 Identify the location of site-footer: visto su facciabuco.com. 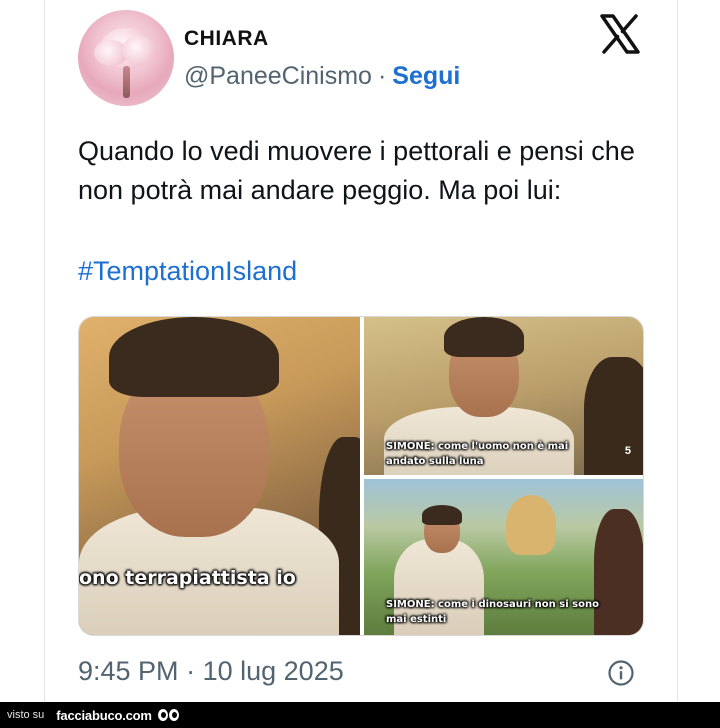
(360, 715).